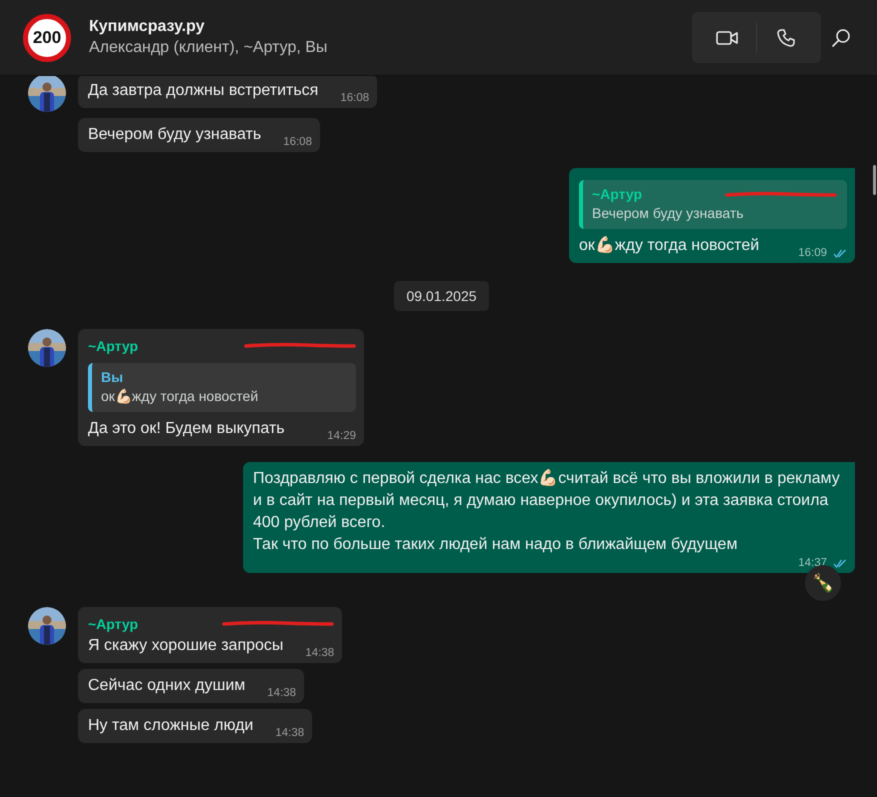 The image size is (877, 797). I want to click on reaction-badge: 🍾, so click(823, 583).